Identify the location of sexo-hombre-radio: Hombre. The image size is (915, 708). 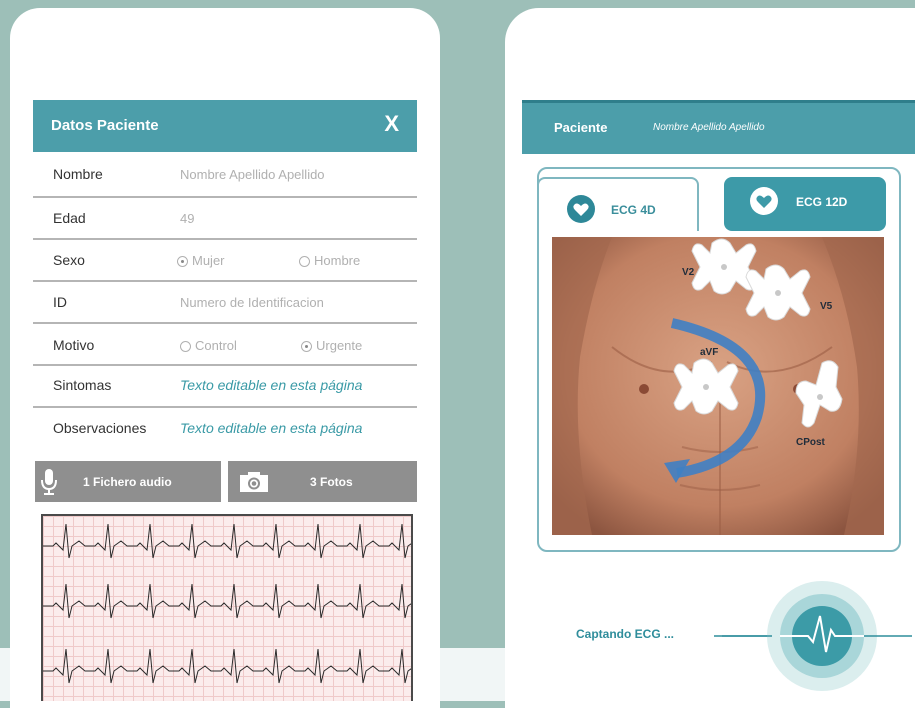
(329, 260).